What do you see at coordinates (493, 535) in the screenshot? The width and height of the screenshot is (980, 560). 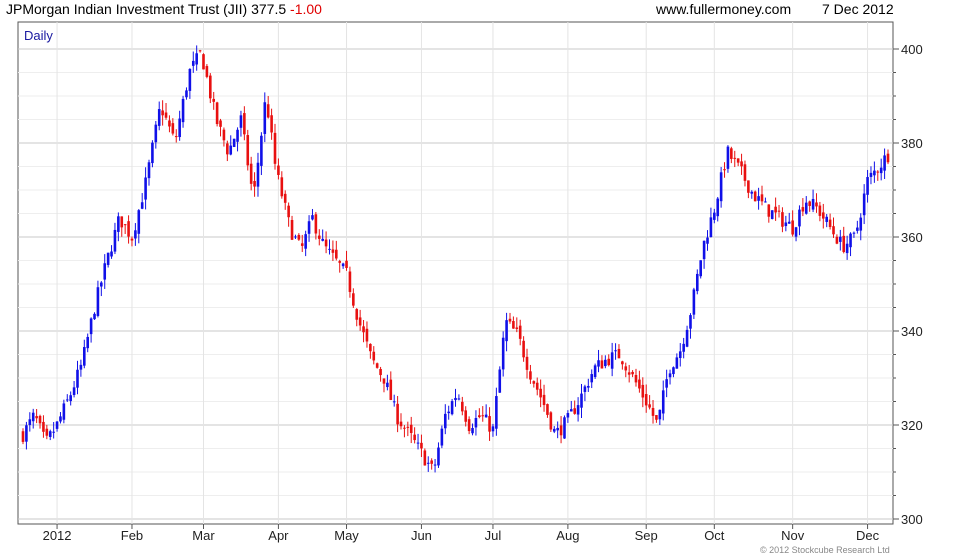 I see `x-tick-label: Jul` at bounding box center [493, 535].